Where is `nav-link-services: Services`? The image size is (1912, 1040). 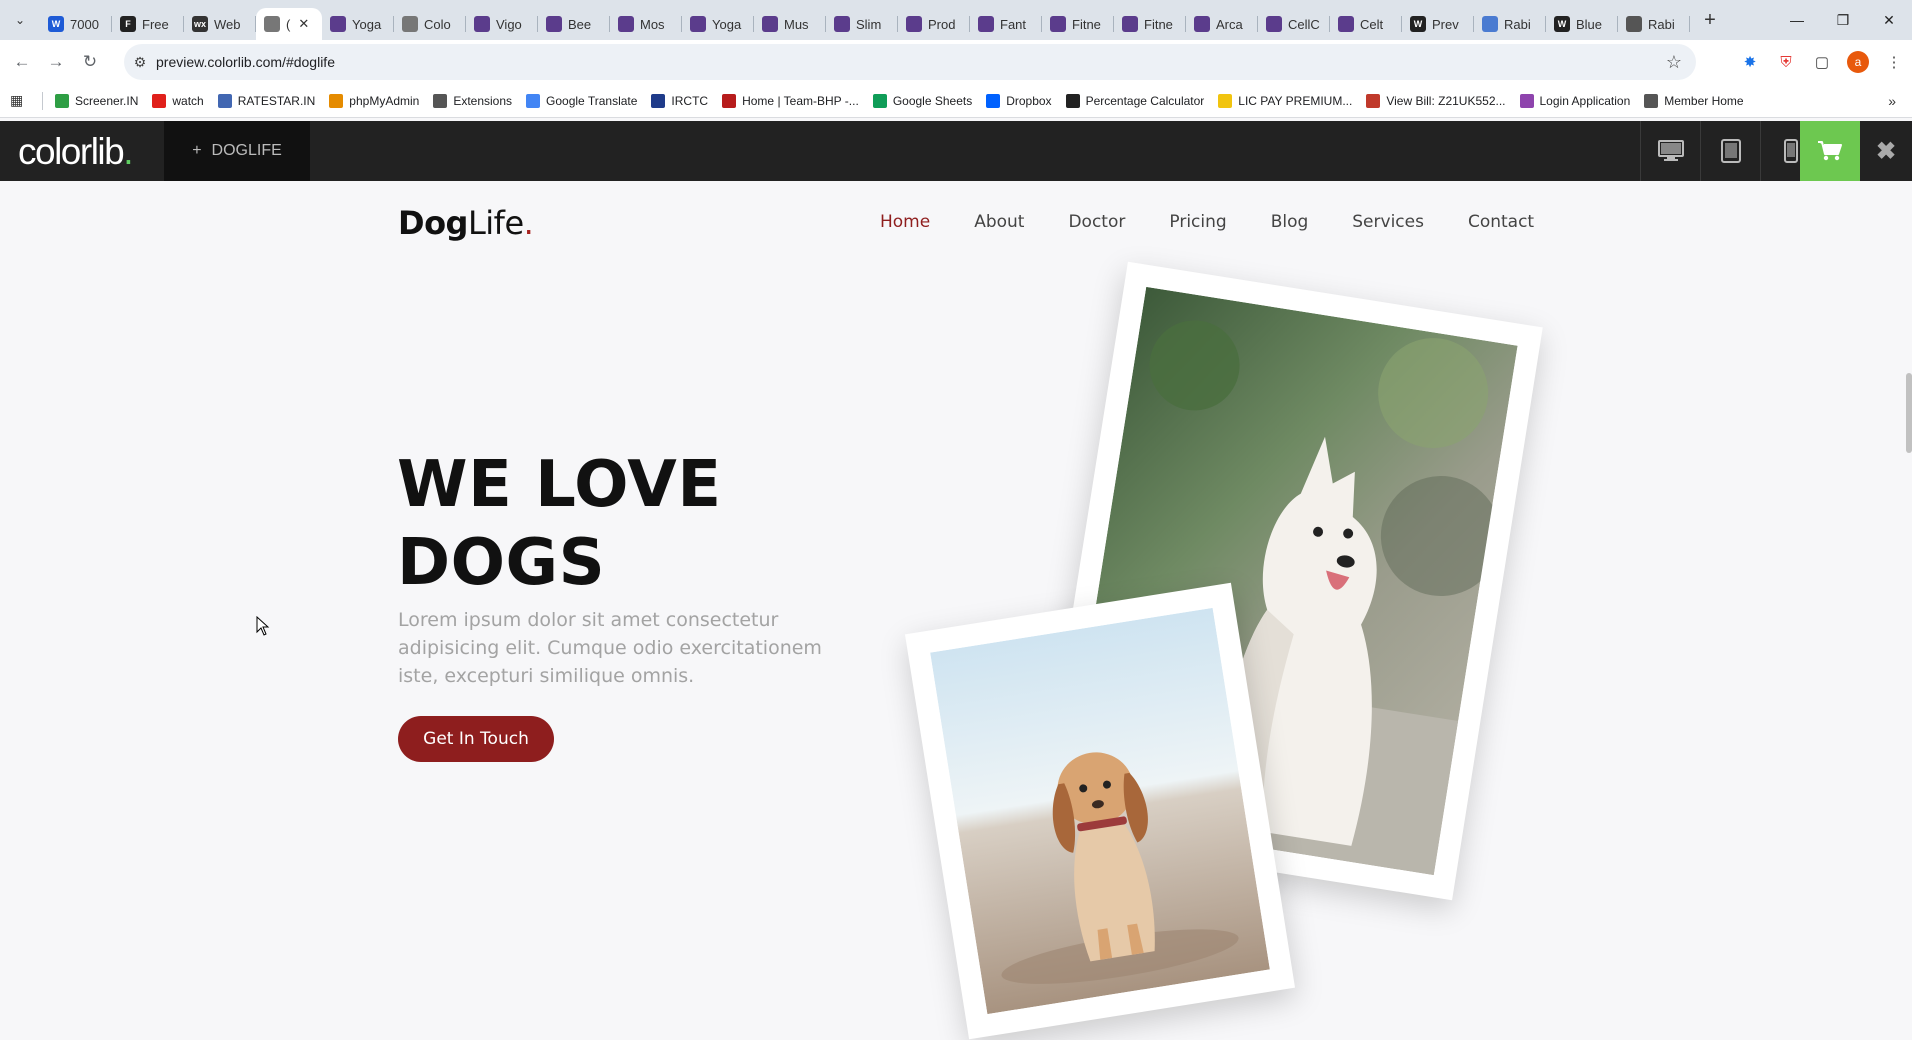
nav-link-services: Services is located at coordinates (1388, 222).